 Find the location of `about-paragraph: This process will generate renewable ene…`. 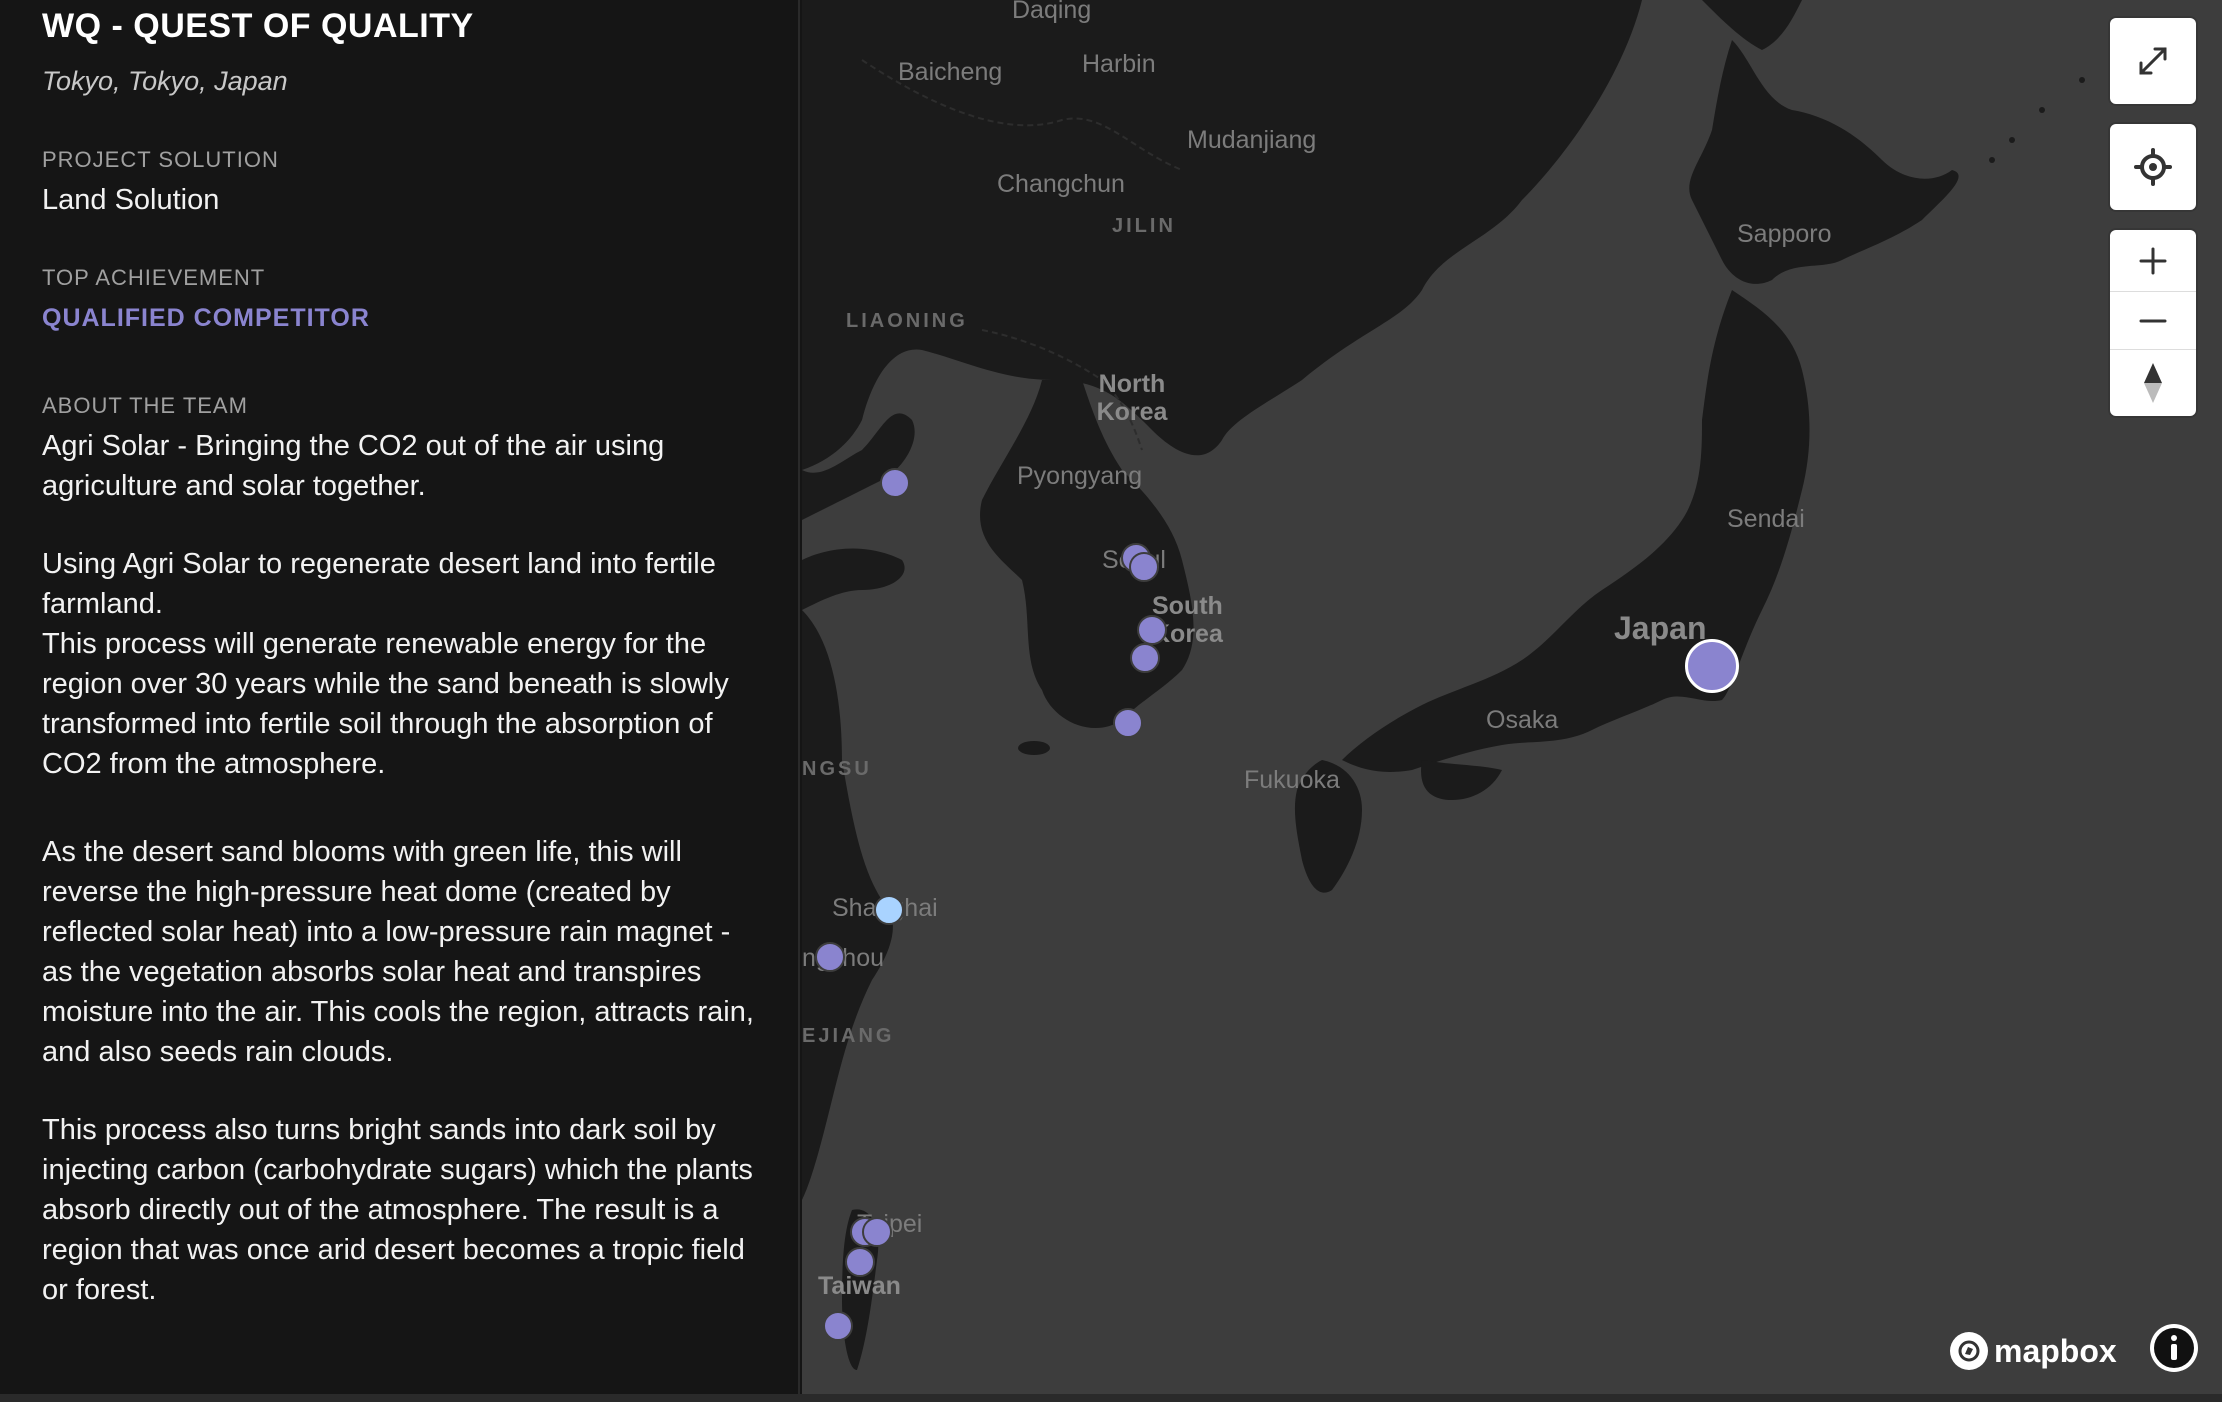

about-paragraph: This process will generate renewable ene… is located at coordinates (385, 704).